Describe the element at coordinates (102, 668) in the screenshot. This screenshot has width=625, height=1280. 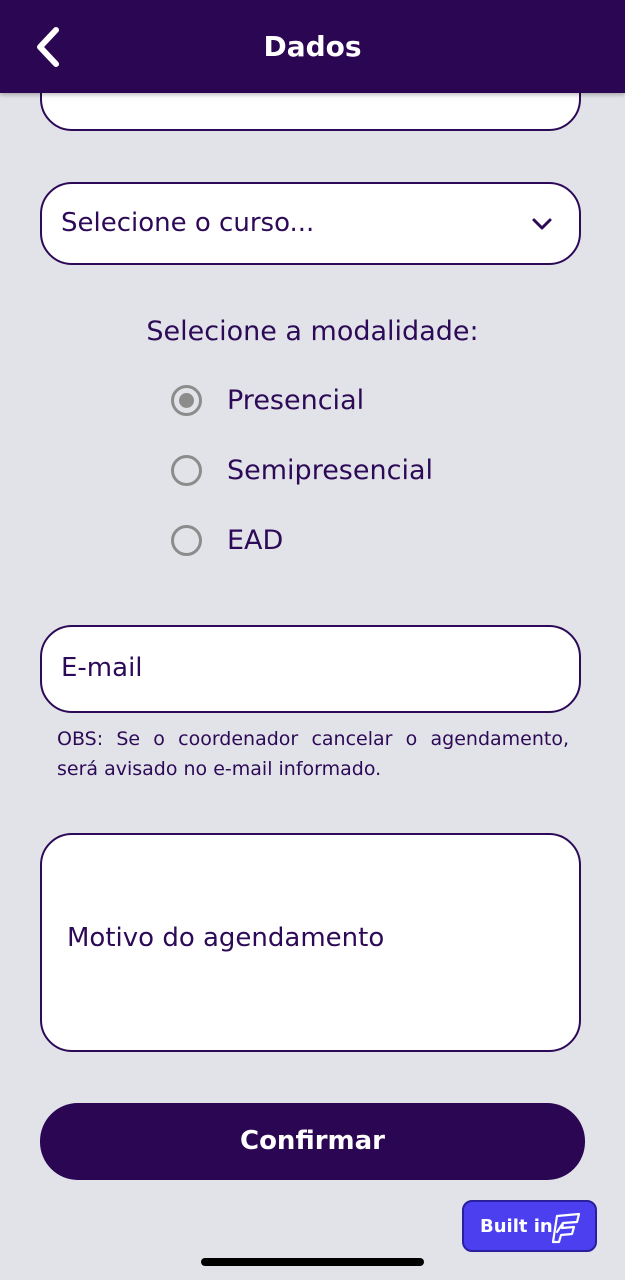
I see `email-placeholder: E-mail` at that location.